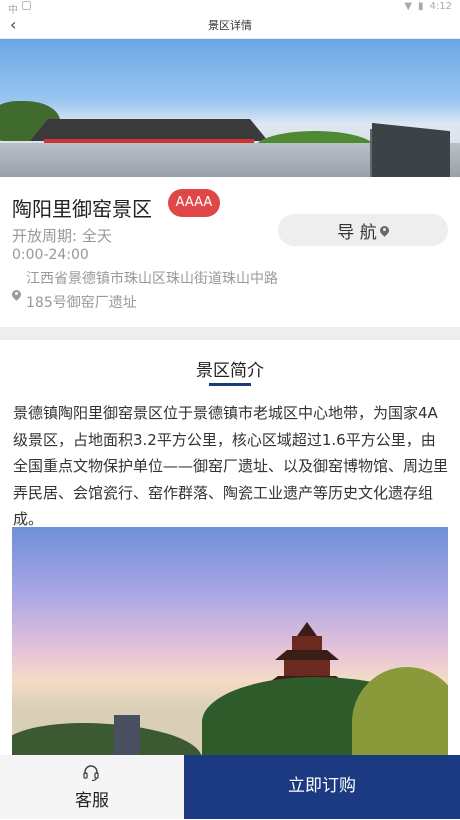  Describe the element at coordinates (16, 293) in the screenshot. I see `address-pin-icon` at that location.